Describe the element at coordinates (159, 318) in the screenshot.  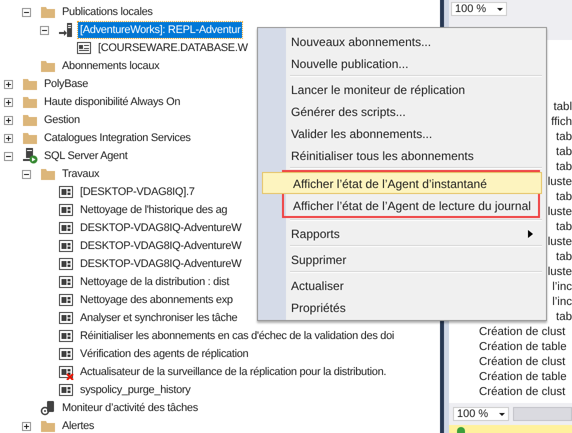
I see `tree-item: Analyser et synchroniser les tâche` at that location.